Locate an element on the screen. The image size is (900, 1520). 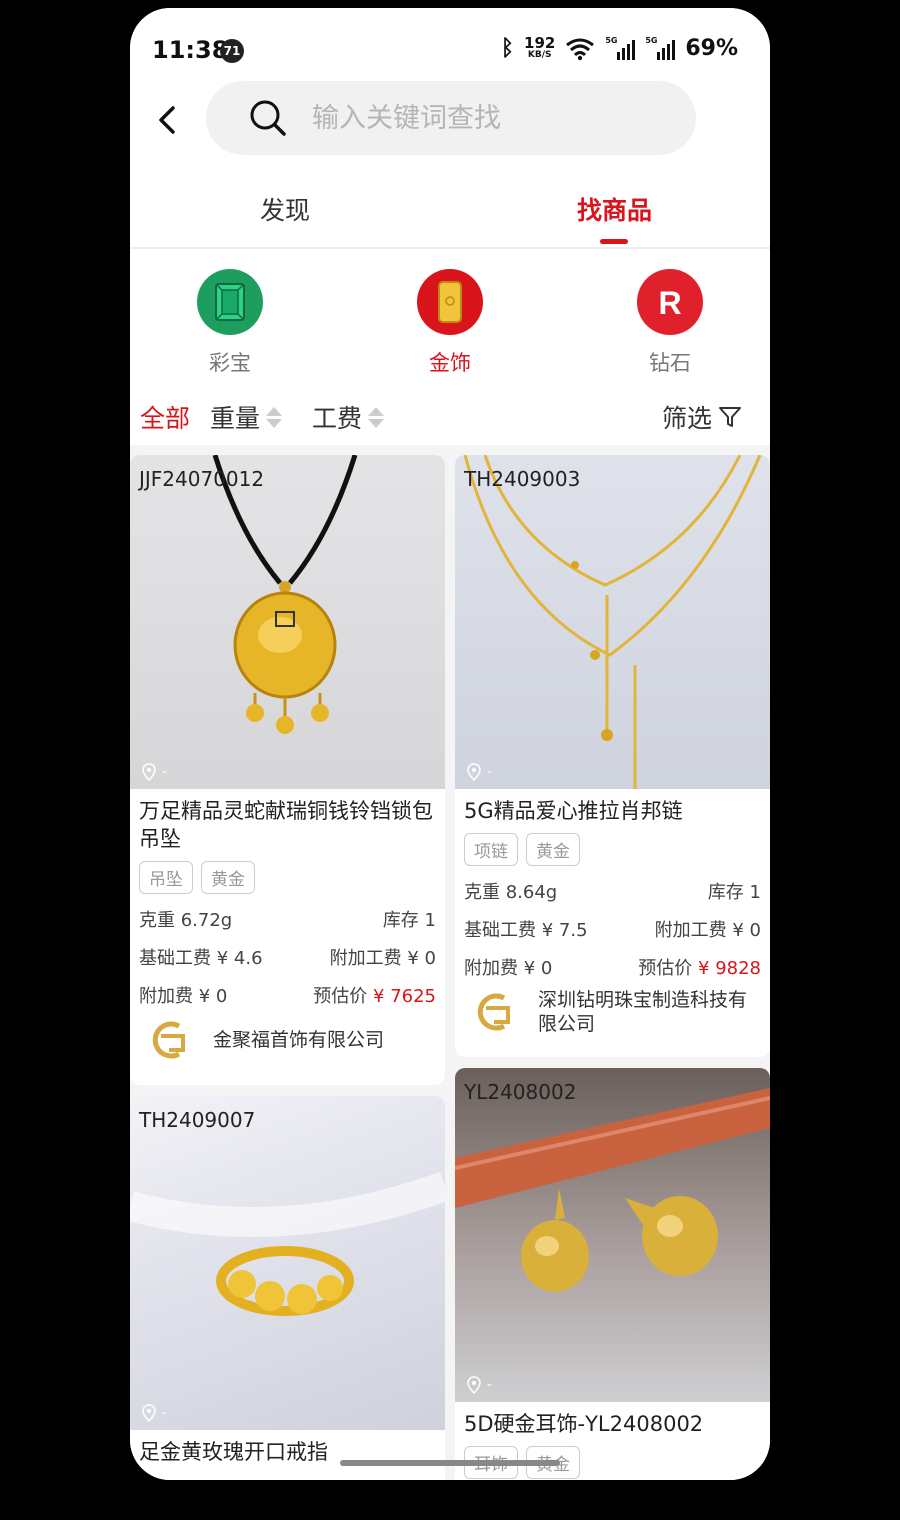
svg-text: R is located at coordinates (669, 302).